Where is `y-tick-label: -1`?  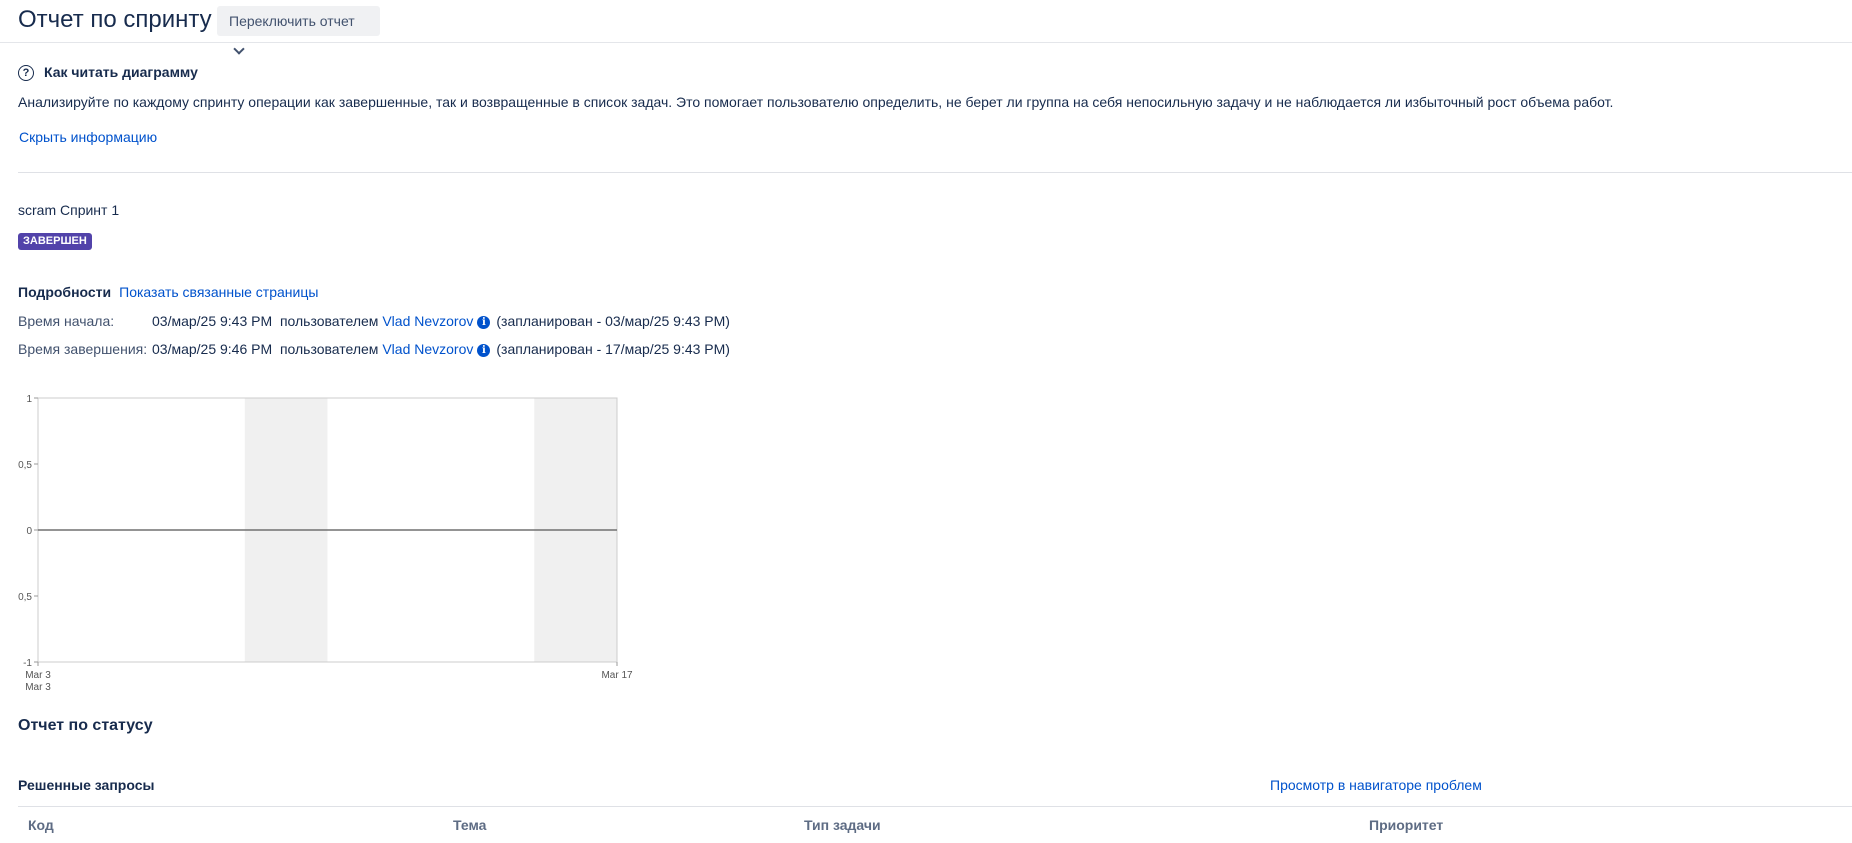 y-tick-label: -1 is located at coordinates (27, 663).